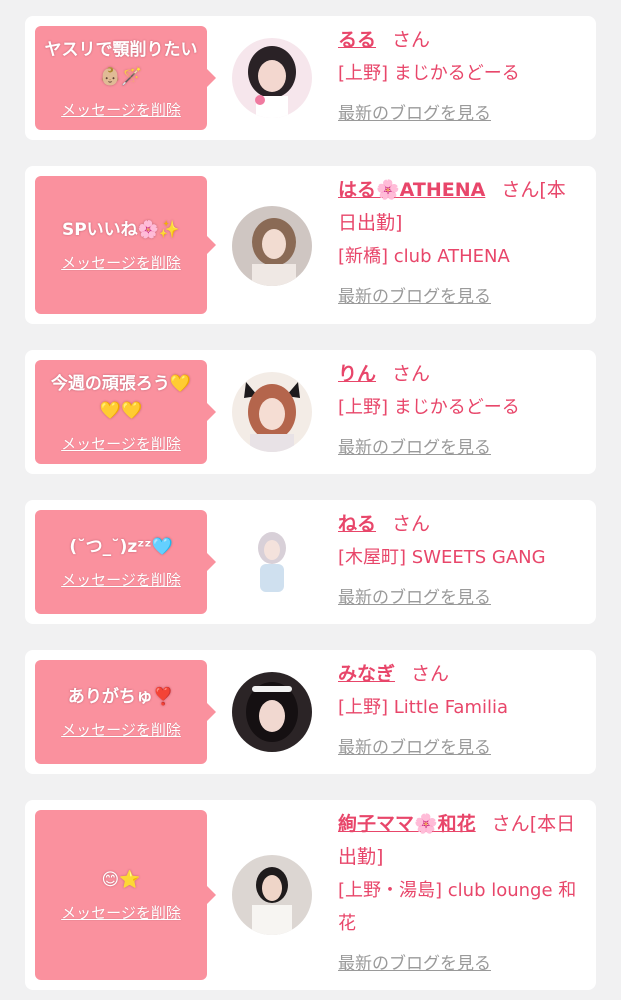 The image size is (621, 1000). I want to click on message-text: ありがちゅ❣️, so click(121, 697).